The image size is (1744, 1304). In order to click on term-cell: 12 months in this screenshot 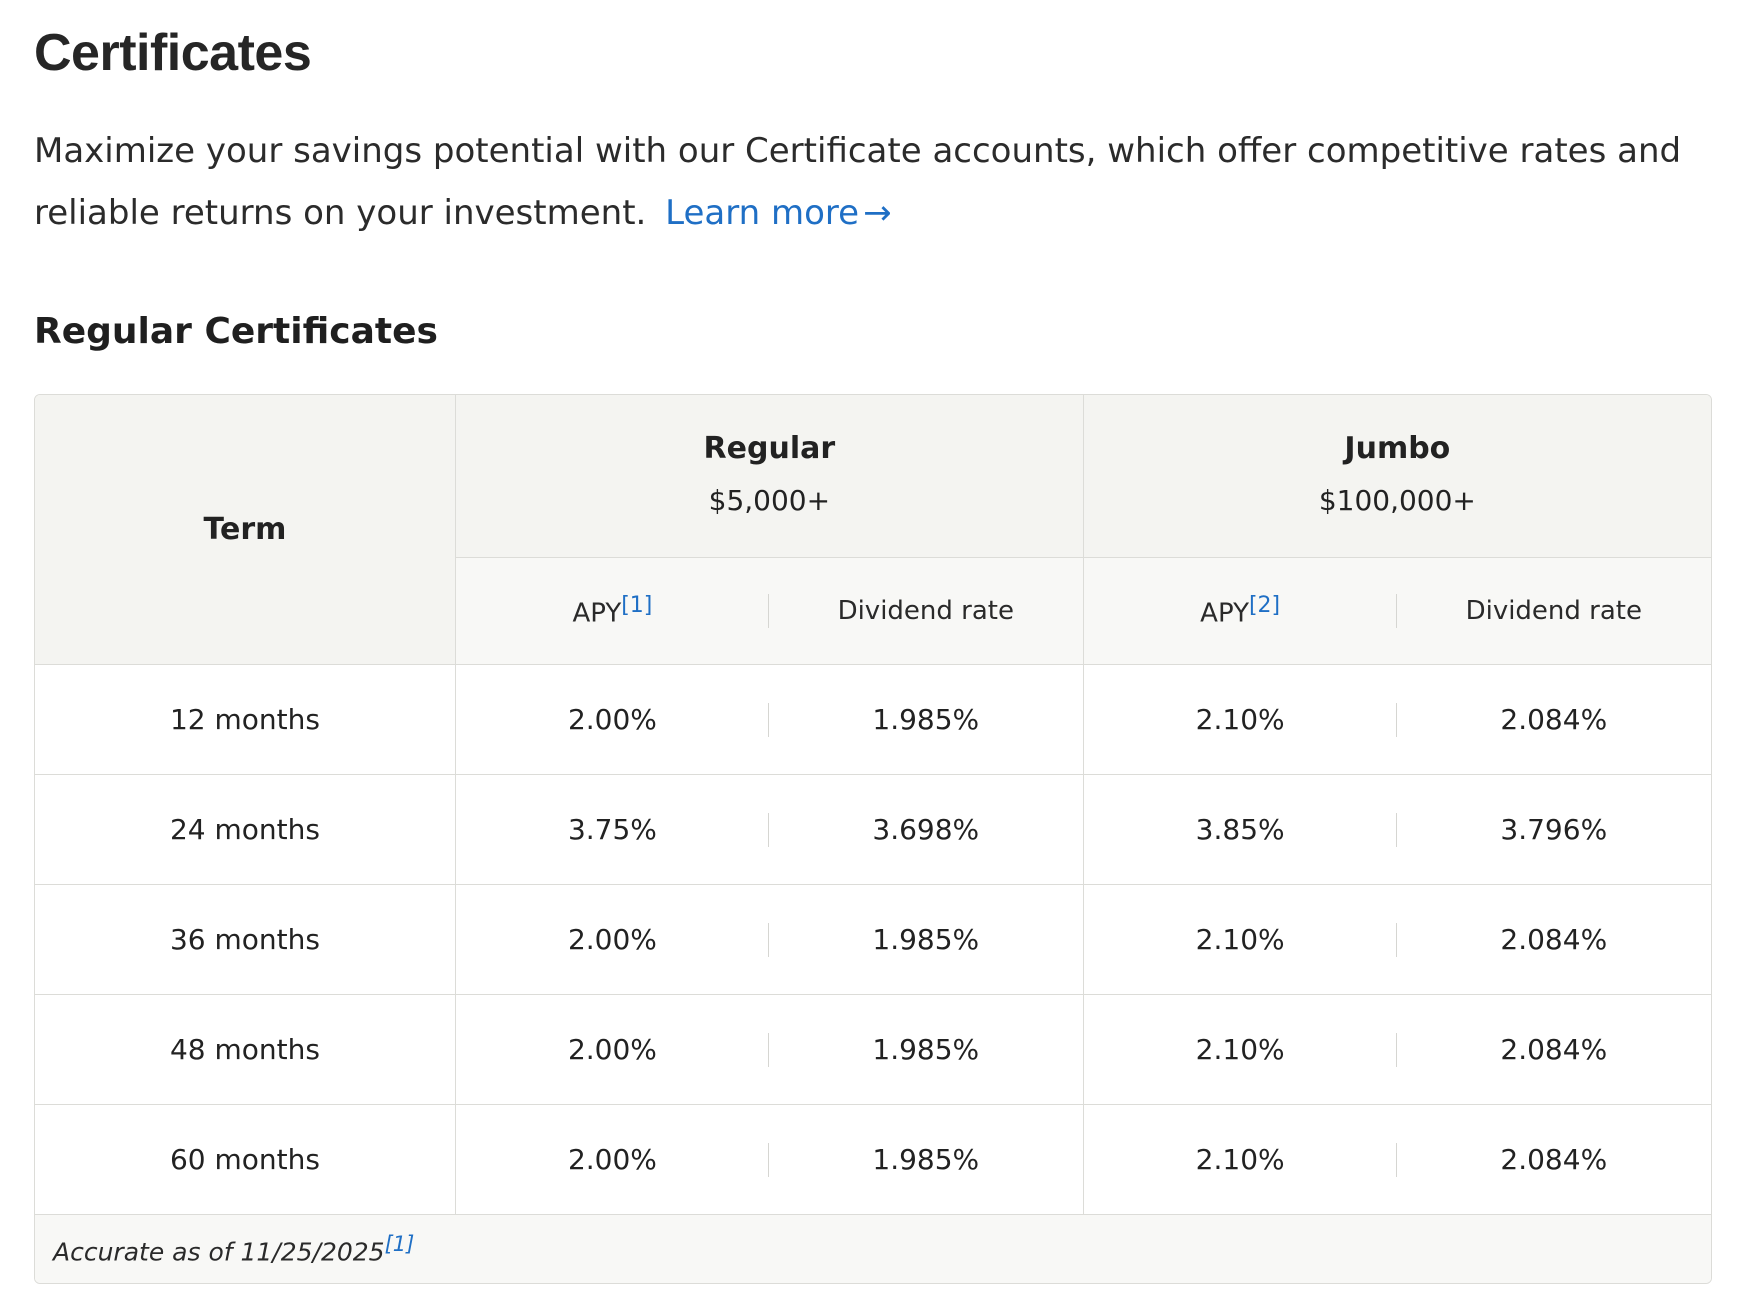, I will do `click(245, 719)`.